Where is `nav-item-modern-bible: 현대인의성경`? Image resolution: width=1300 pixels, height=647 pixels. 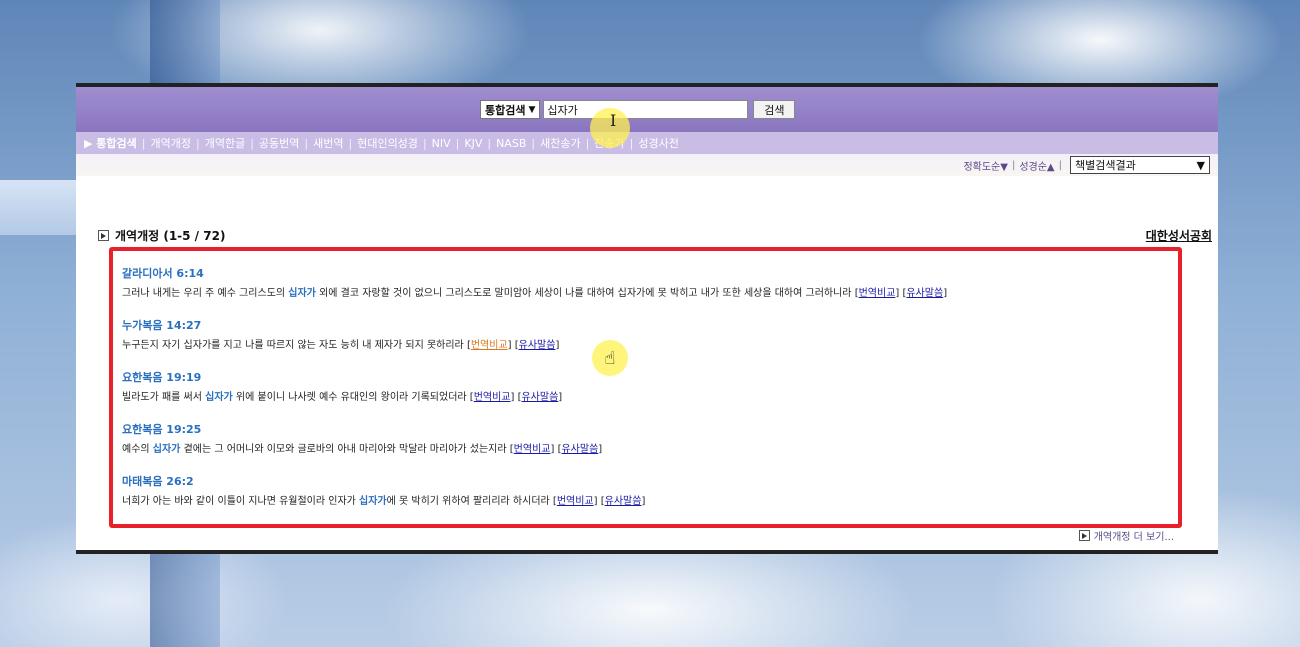
nav-item-modern-bible: 현대인의성경 is located at coordinates (387, 143).